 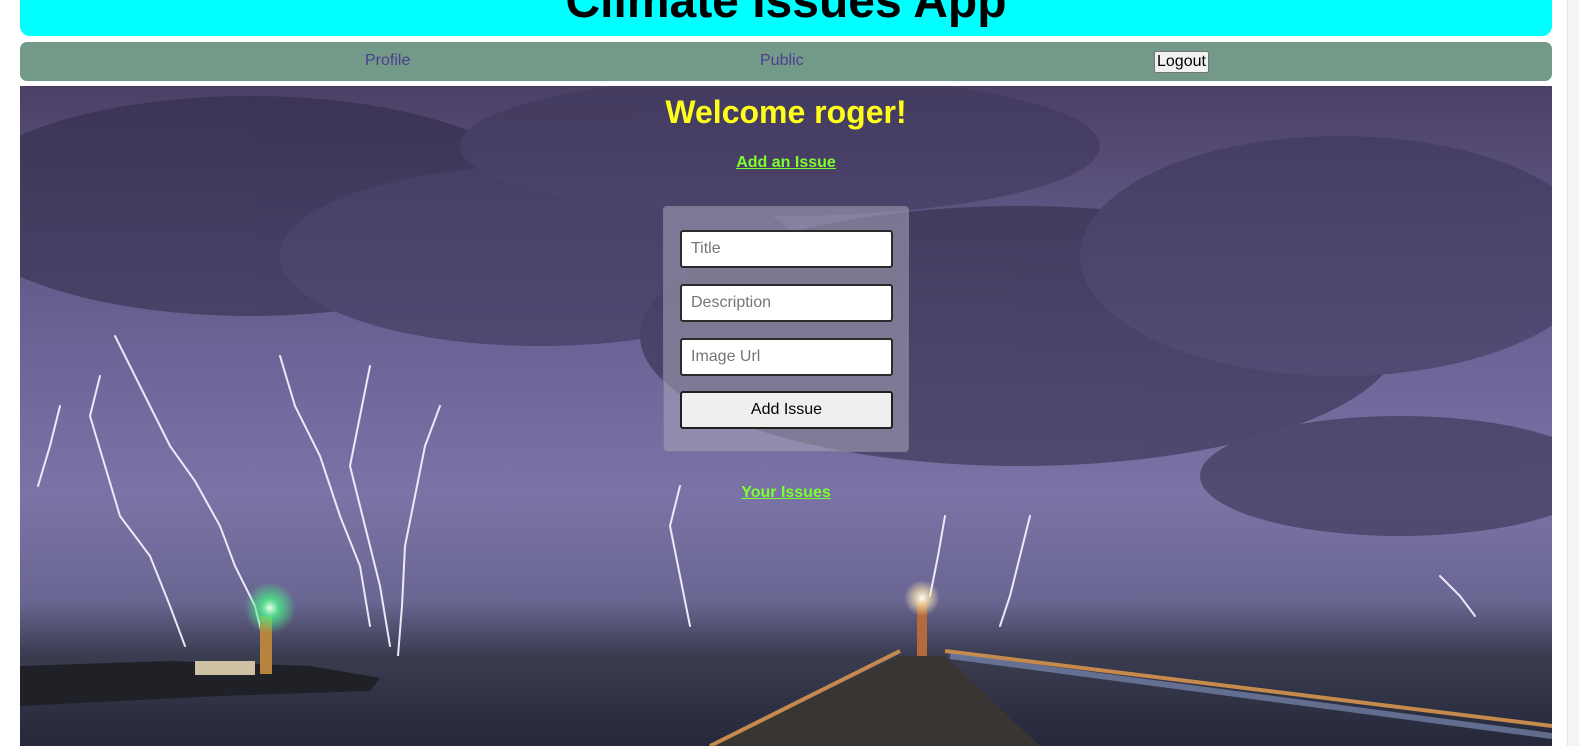 I want to click on app-header: Climate Issues App, so click(x=786, y=18).